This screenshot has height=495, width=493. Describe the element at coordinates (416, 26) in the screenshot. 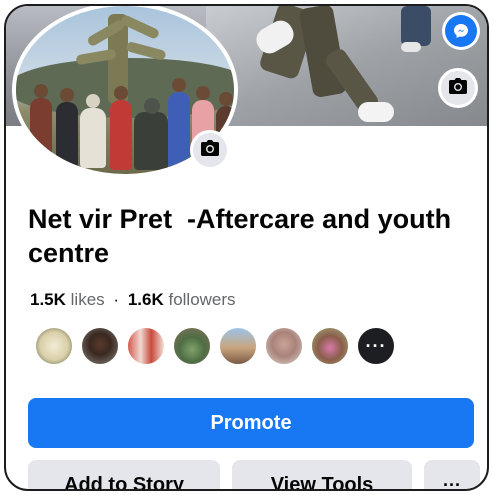

I see `cover-jeans` at that location.